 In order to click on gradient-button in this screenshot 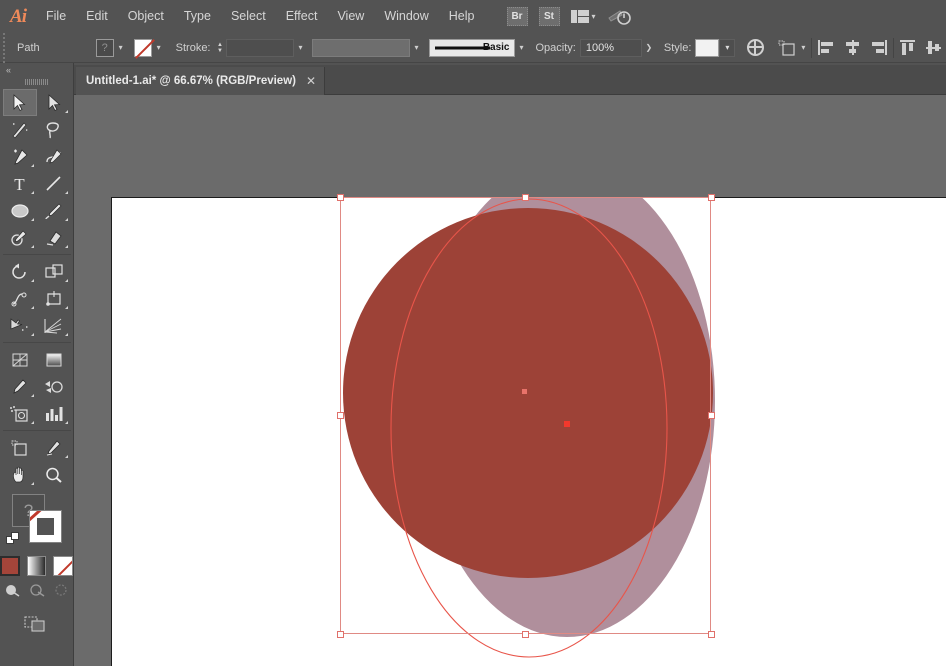, I will do `click(36, 566)`.